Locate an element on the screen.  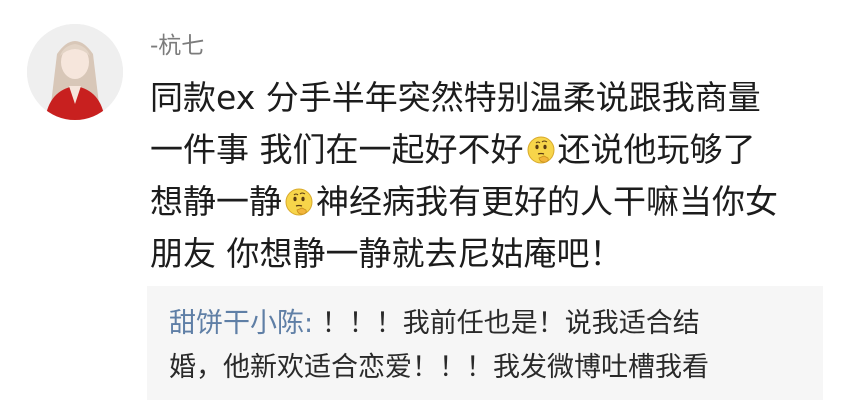
comment-text-segment: 同款ex 分手半年突然特别温柔说跟我商量 is located at coordinates (455, 97).